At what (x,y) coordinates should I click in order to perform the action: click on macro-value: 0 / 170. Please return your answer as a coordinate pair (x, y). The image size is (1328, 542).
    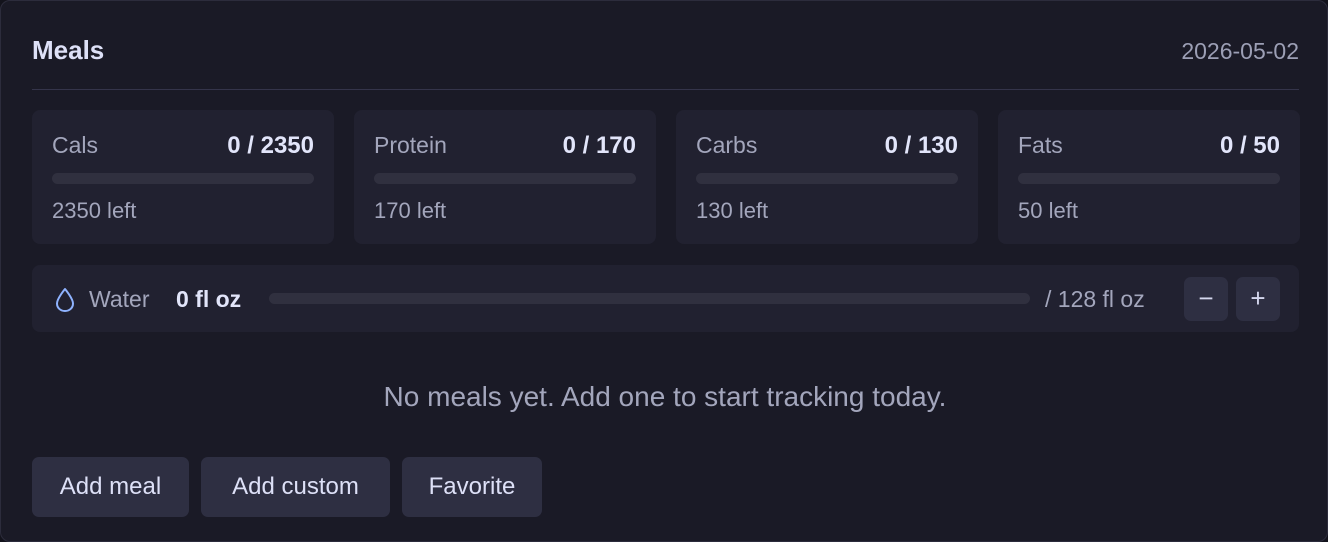
    Looking at the image, I should click on (599, 145).